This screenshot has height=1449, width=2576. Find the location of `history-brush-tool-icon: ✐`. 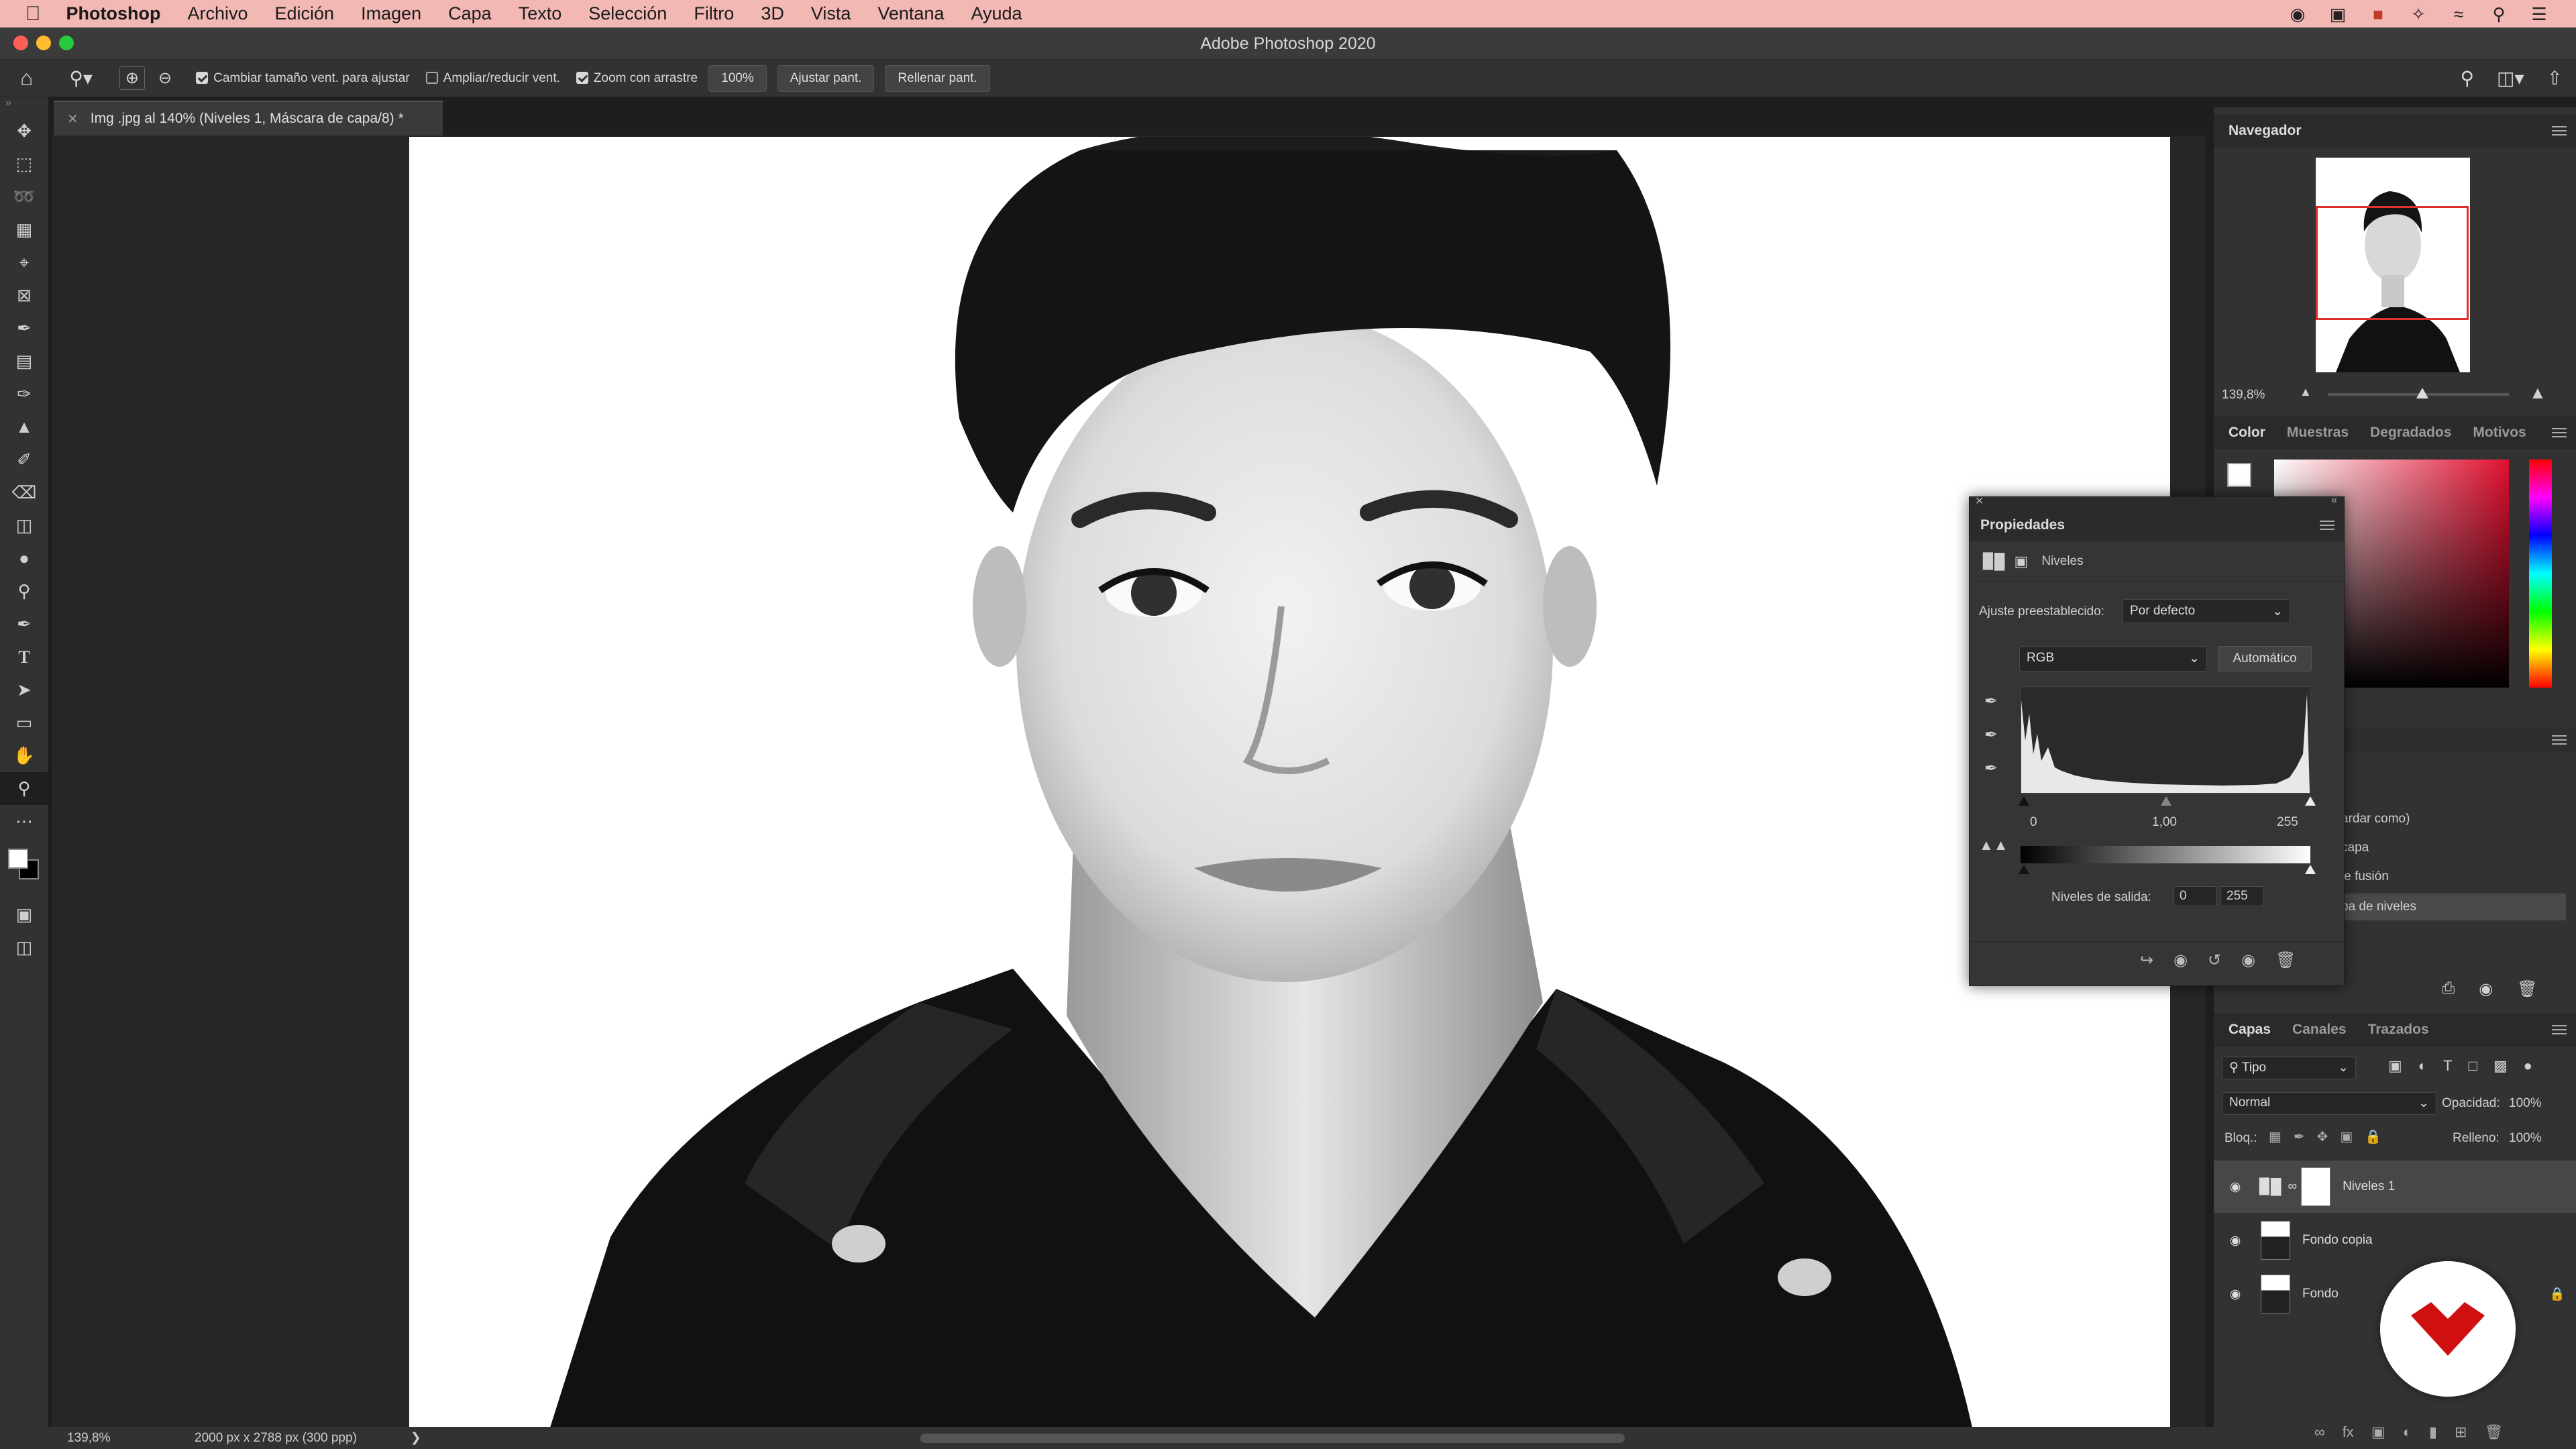

history-brush-tool-icon: ✐ is located at coordinates (24, 459).